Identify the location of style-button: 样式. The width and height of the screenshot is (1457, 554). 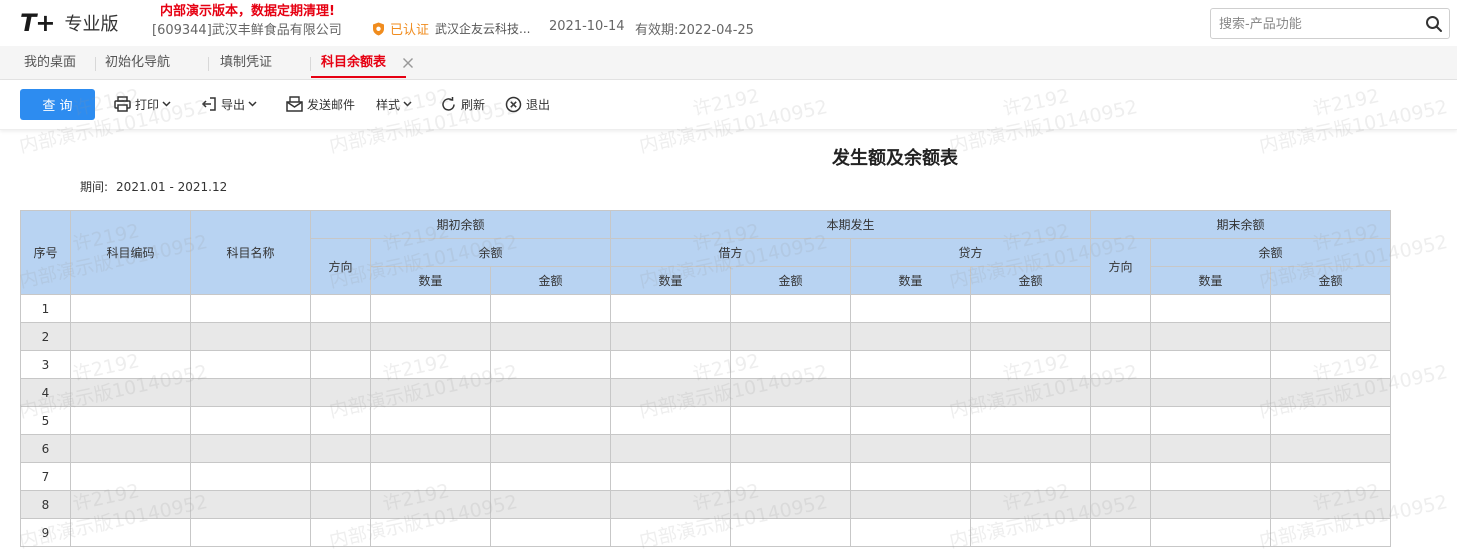
(394, 104).